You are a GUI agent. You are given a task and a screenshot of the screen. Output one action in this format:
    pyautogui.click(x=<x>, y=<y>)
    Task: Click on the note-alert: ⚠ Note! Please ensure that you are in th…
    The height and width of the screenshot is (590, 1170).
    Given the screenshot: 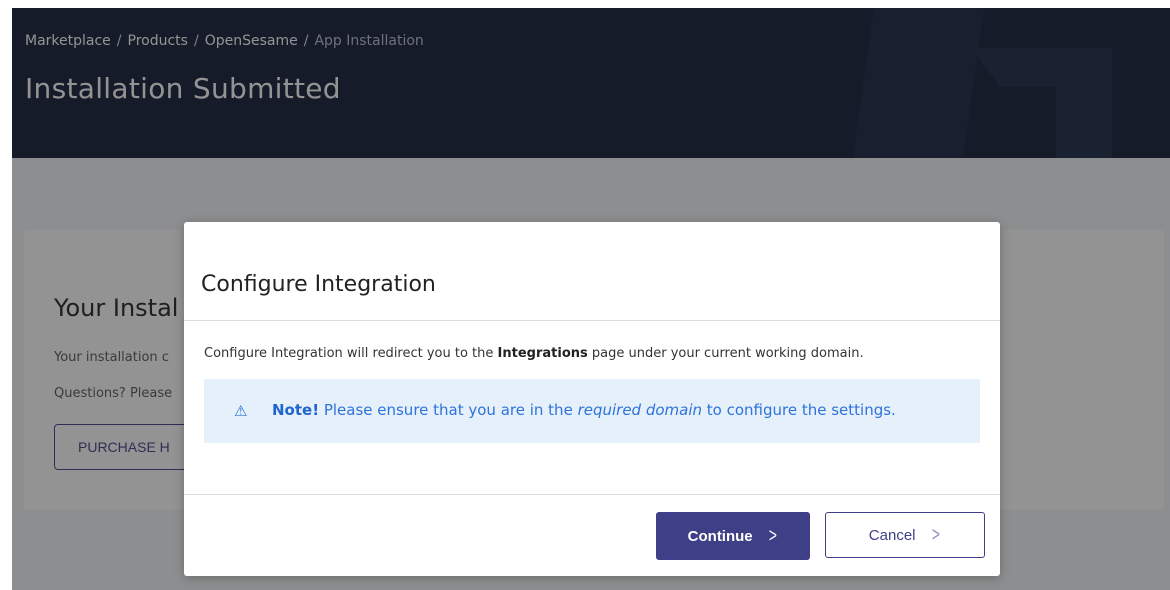 What is the action you would take?
    pyautogui.click(x=592, y=411)
    